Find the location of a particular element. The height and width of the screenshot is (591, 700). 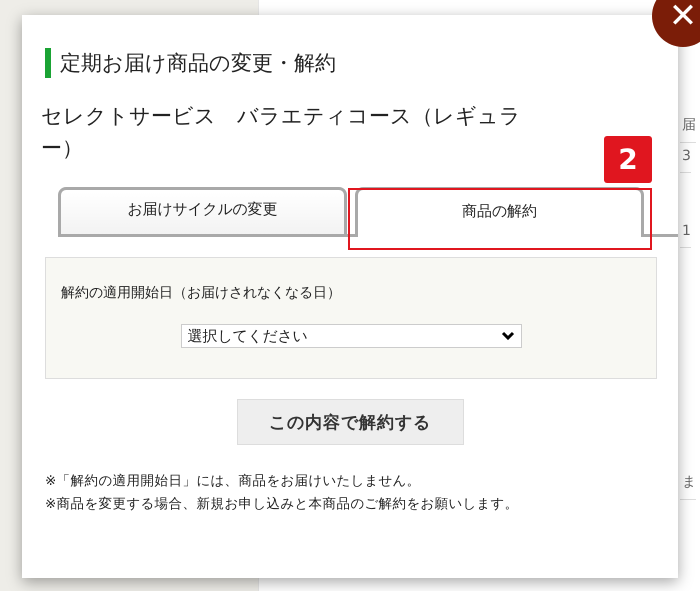

tab: 商品の解約 is located at coordinates (499, 212).